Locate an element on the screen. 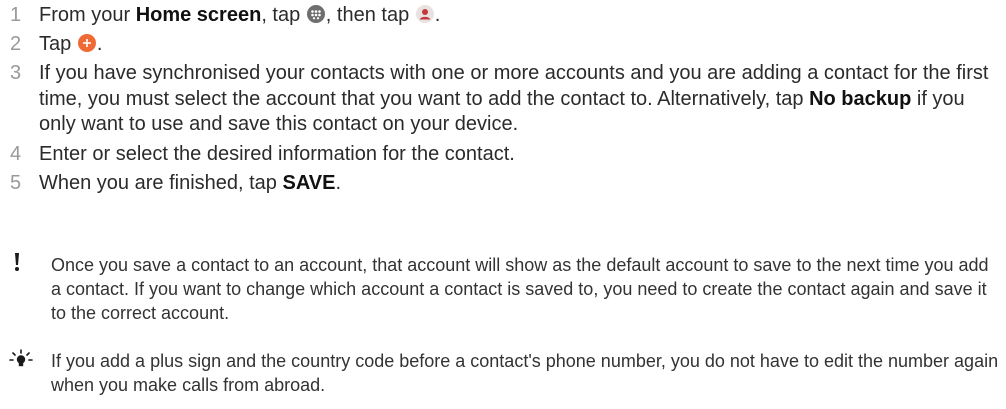 The width and height of the screenshot is (1006, 409). step-2: 2 Tap . is located at coordinates (505, 44).